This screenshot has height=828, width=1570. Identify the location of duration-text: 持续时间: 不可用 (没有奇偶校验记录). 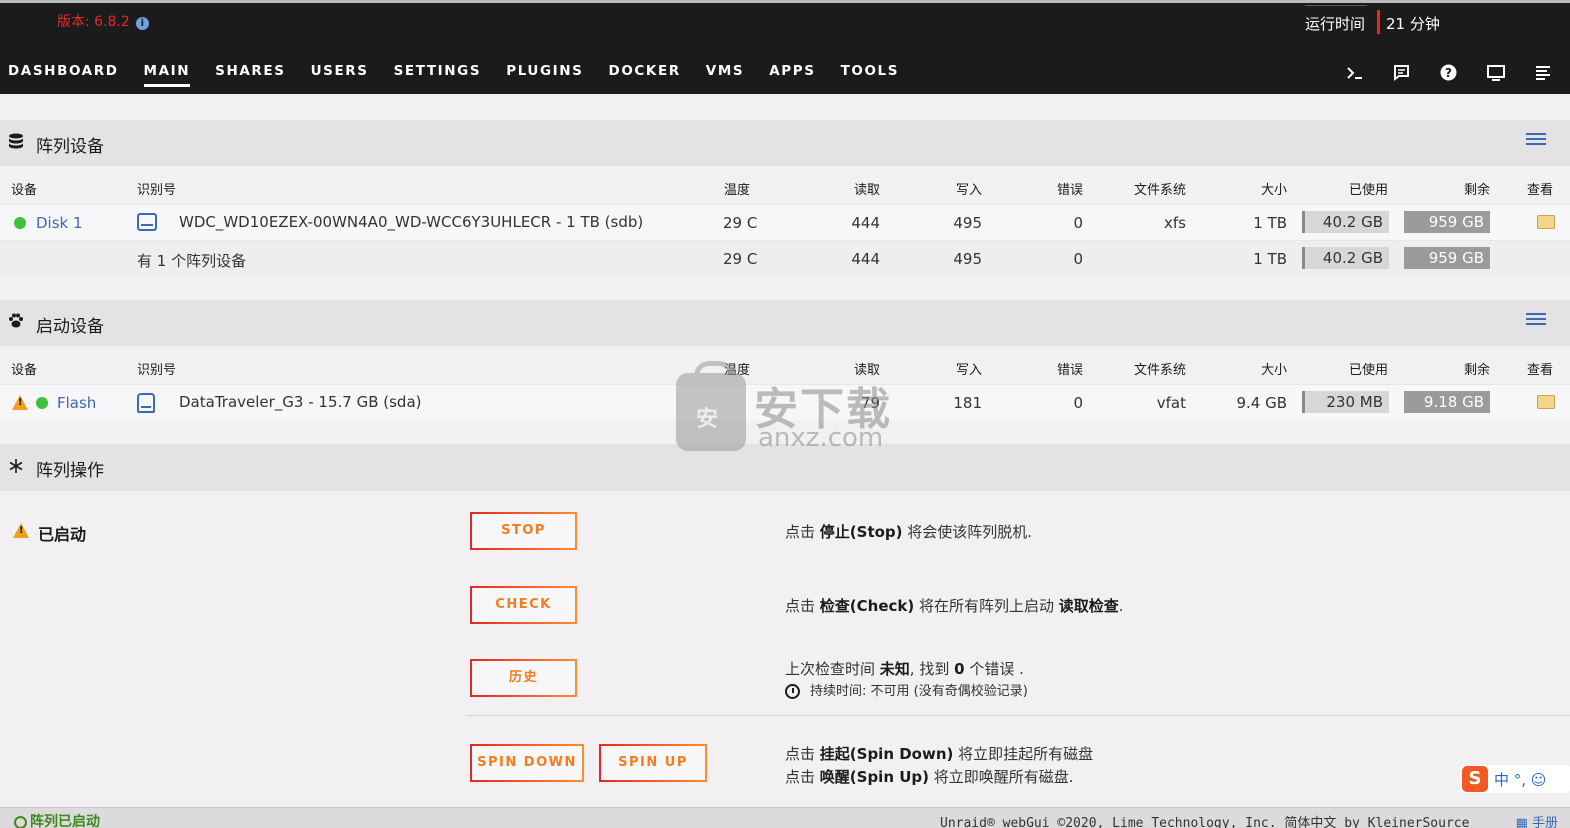
(919, 691).